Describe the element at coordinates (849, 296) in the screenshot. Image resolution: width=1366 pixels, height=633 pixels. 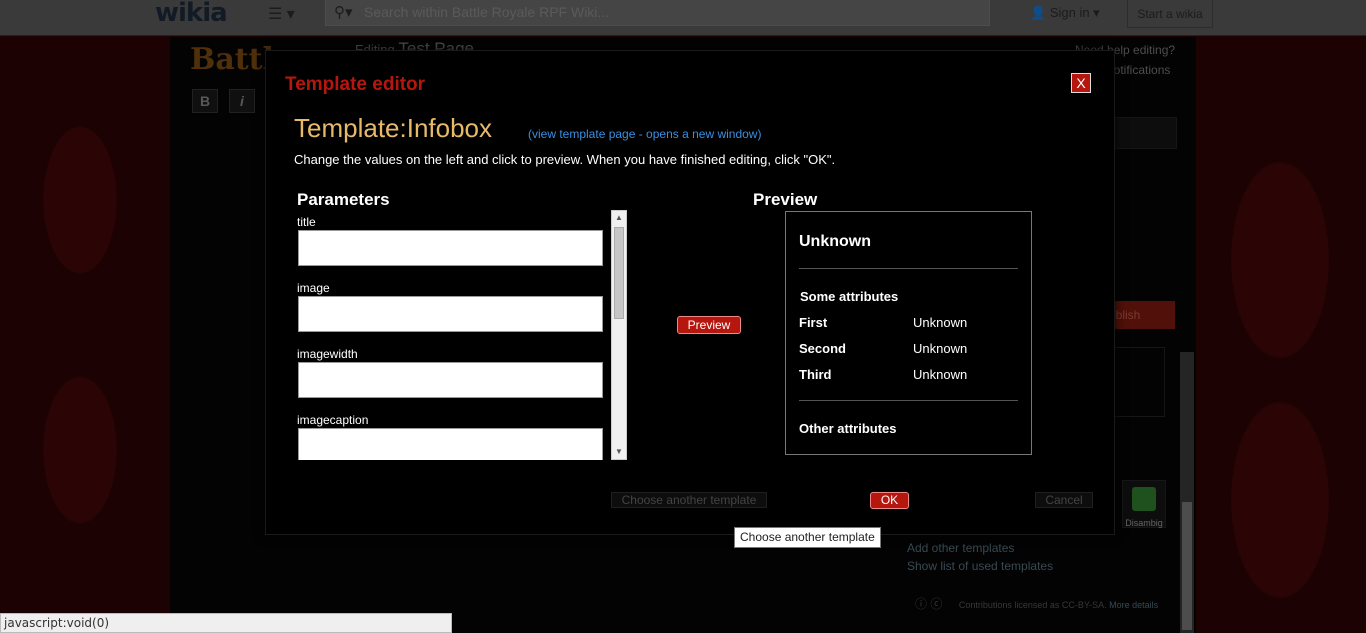
I see `infobox-section: Some attributes` at that location.